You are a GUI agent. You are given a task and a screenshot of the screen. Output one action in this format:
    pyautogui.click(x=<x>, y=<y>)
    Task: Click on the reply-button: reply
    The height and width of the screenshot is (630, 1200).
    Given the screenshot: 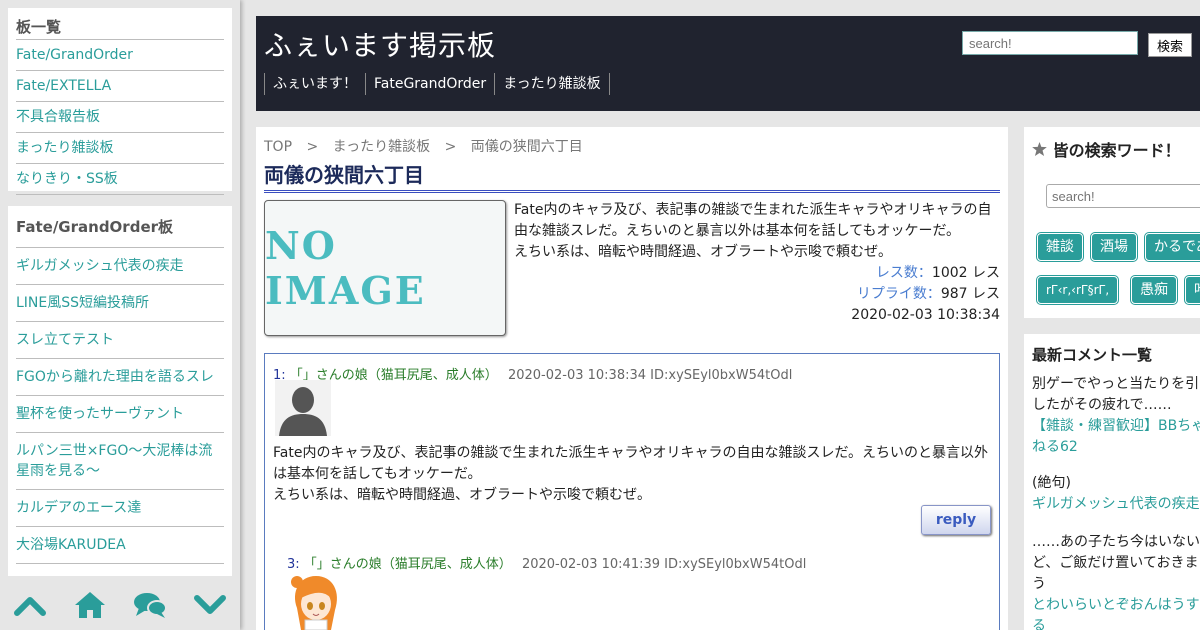 What is the action you would take?
    pyautogui.click(x=956, y=520)
    